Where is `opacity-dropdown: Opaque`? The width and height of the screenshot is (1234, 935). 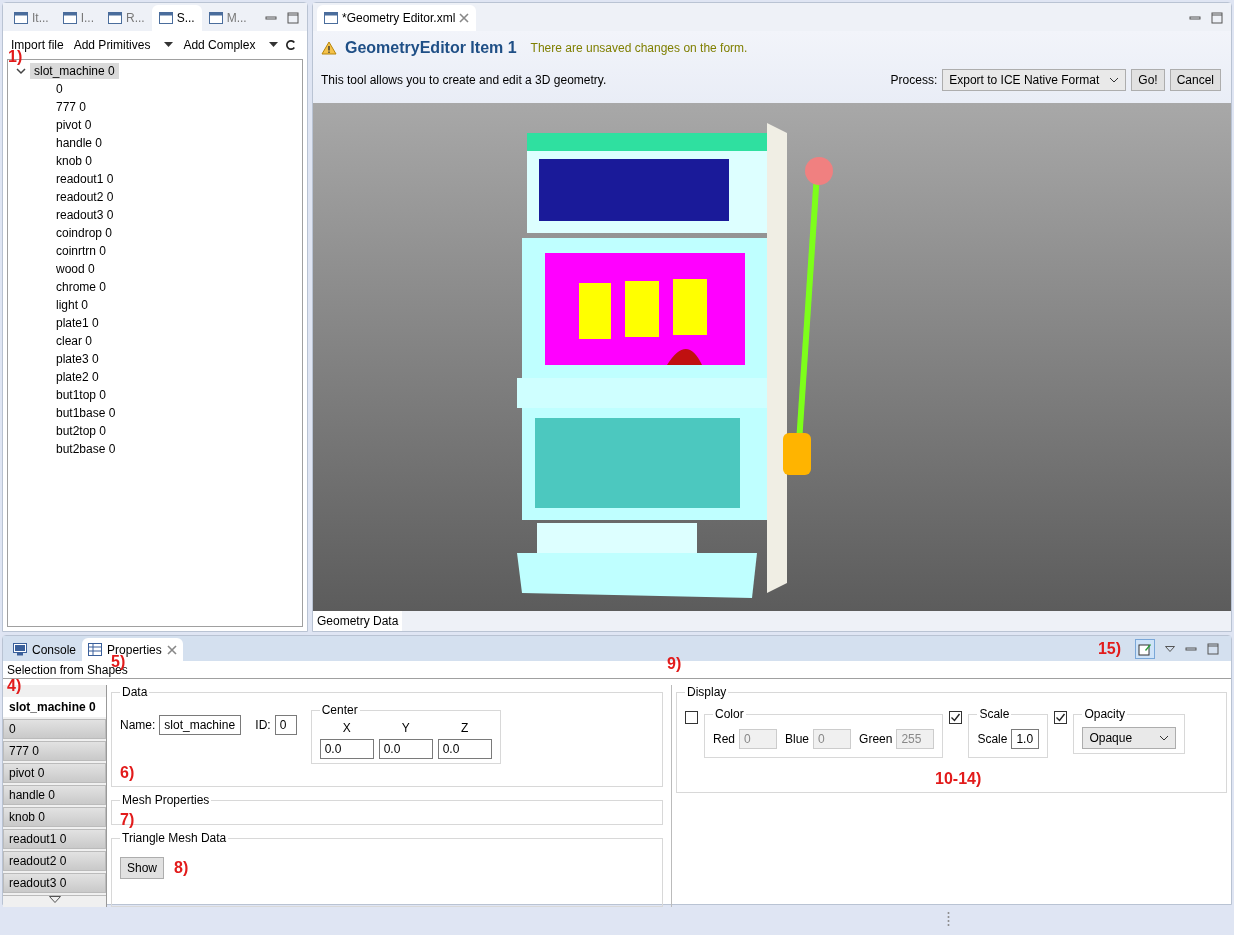
opacity-dropdown: Opaque is located at coordinates (1129, 738).